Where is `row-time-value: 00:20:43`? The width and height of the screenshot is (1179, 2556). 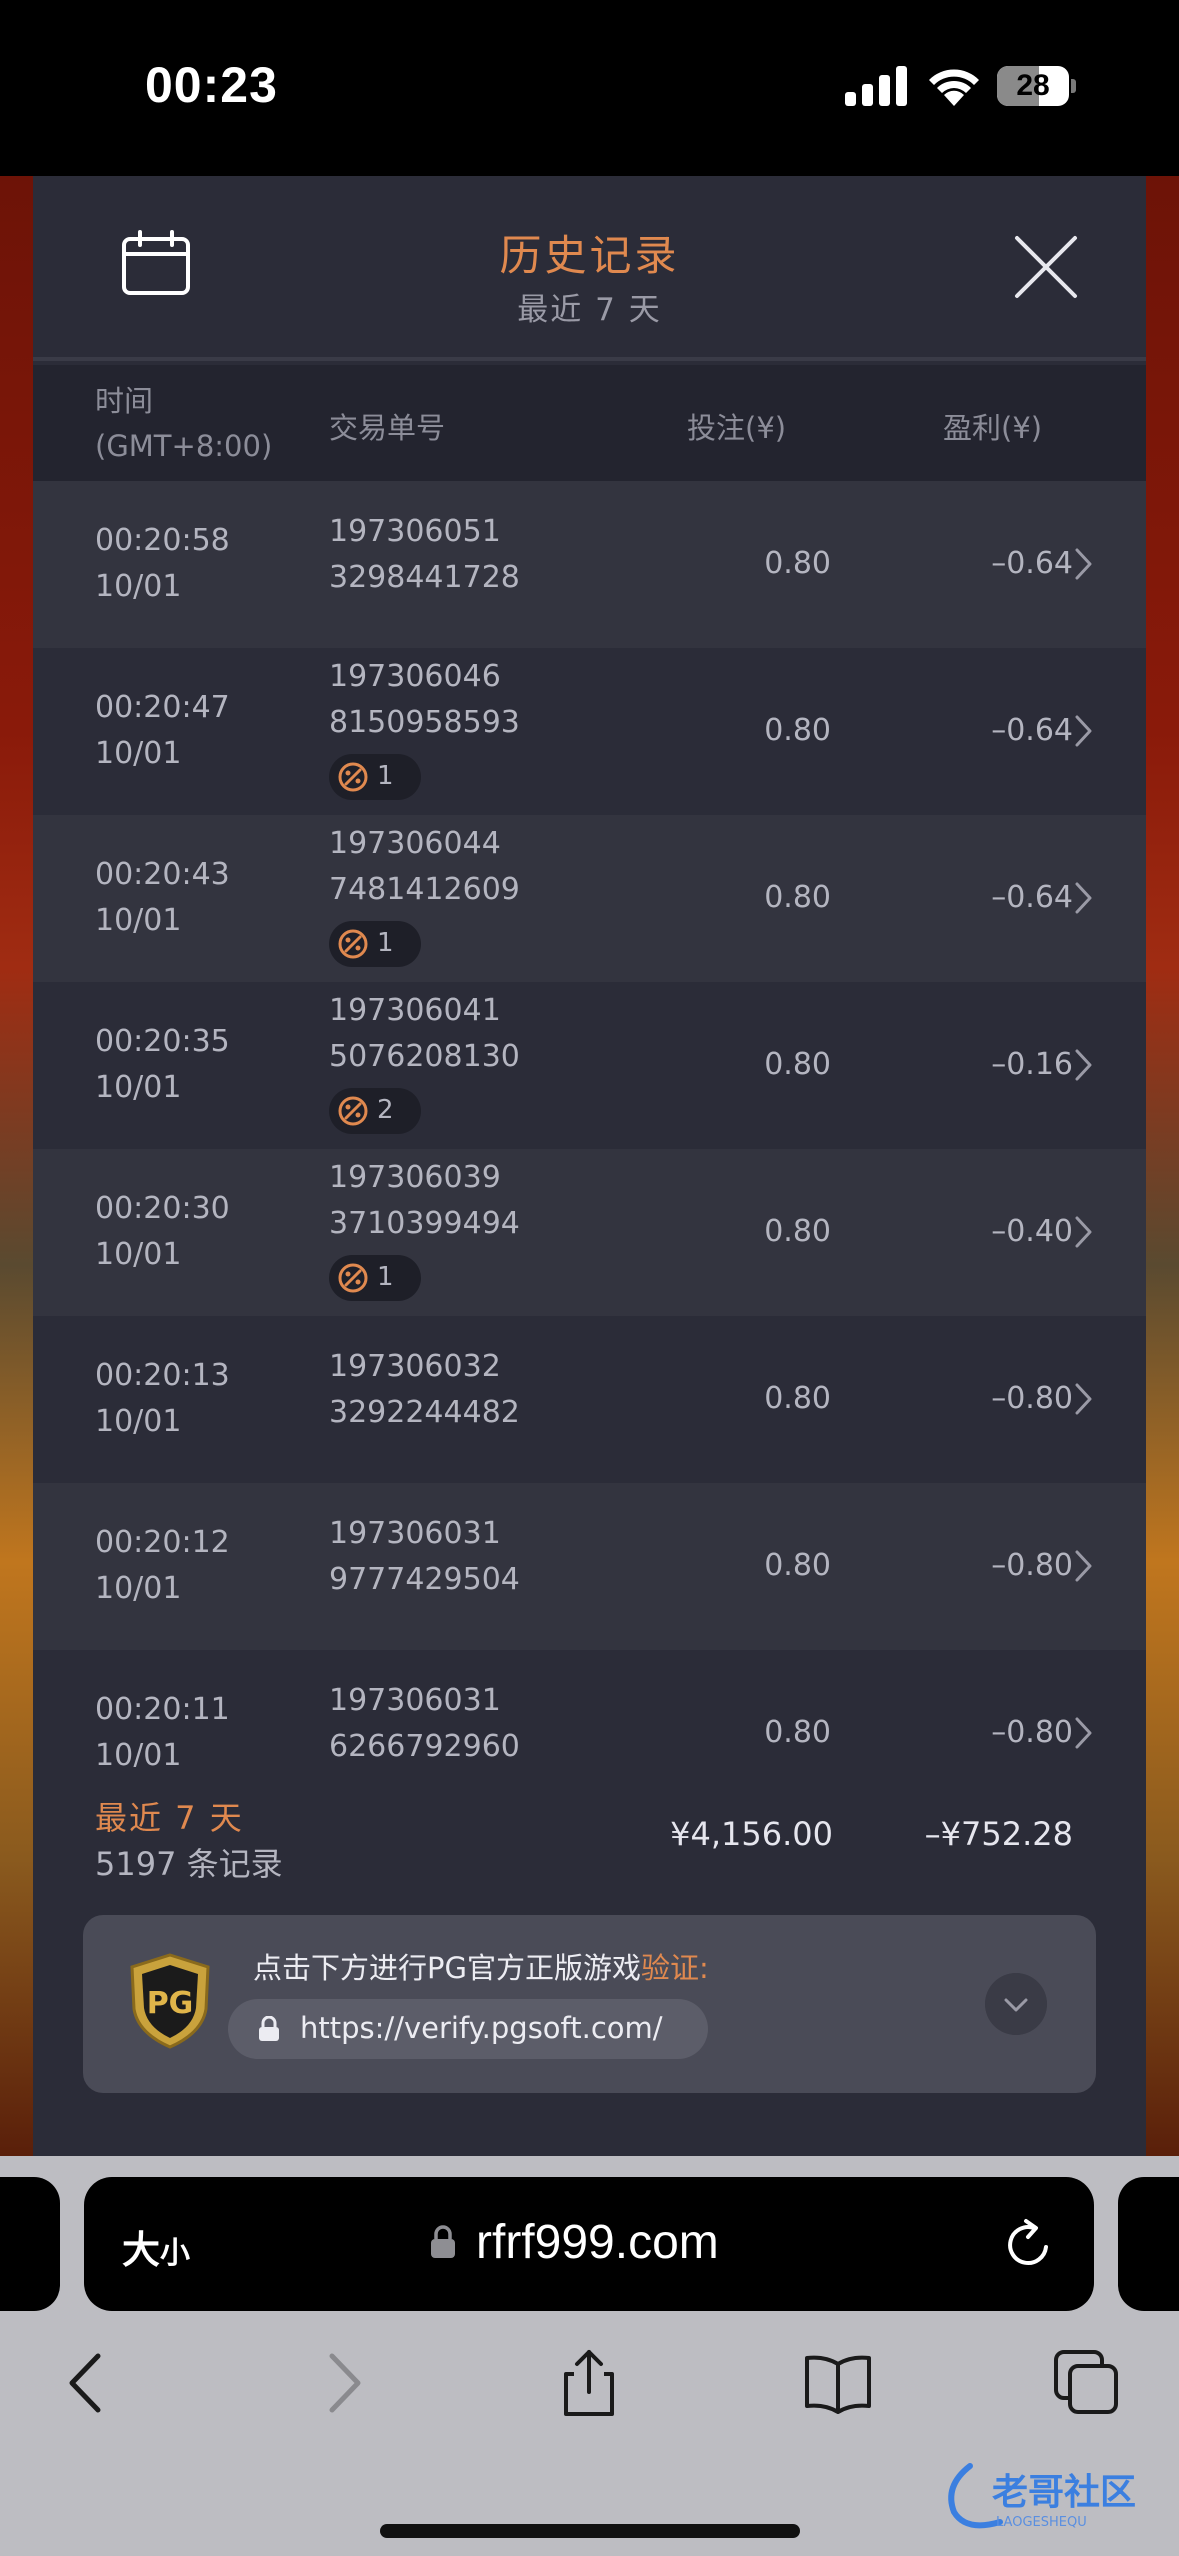 row-time-value: 00:20:43 is located at coordinates (162, 874).